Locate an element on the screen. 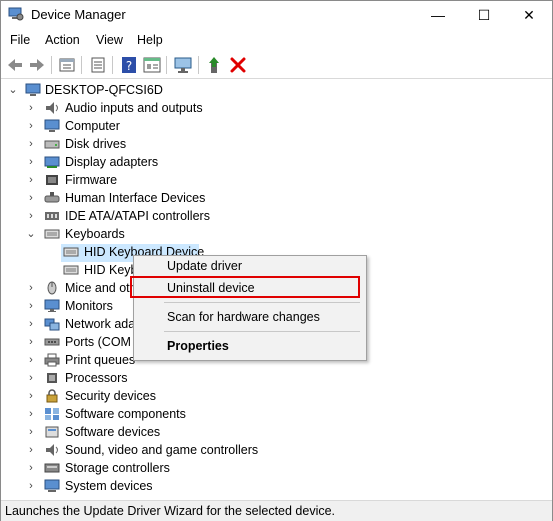 This screenshot has height=521, width=553. ports-icon is located at coordinates (52, 342).